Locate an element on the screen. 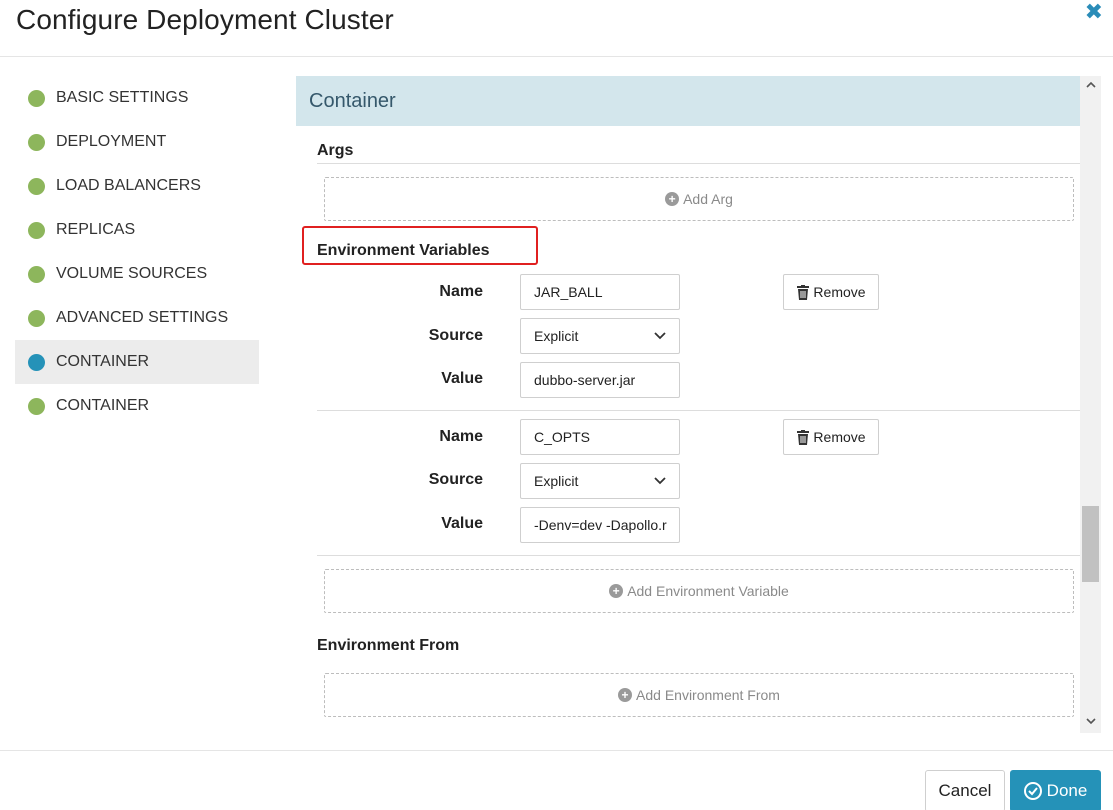 This screenshot has height=810, width=1113. sidebar-item-label: LOAD BALANCERS is located at coordinates (128, 185).